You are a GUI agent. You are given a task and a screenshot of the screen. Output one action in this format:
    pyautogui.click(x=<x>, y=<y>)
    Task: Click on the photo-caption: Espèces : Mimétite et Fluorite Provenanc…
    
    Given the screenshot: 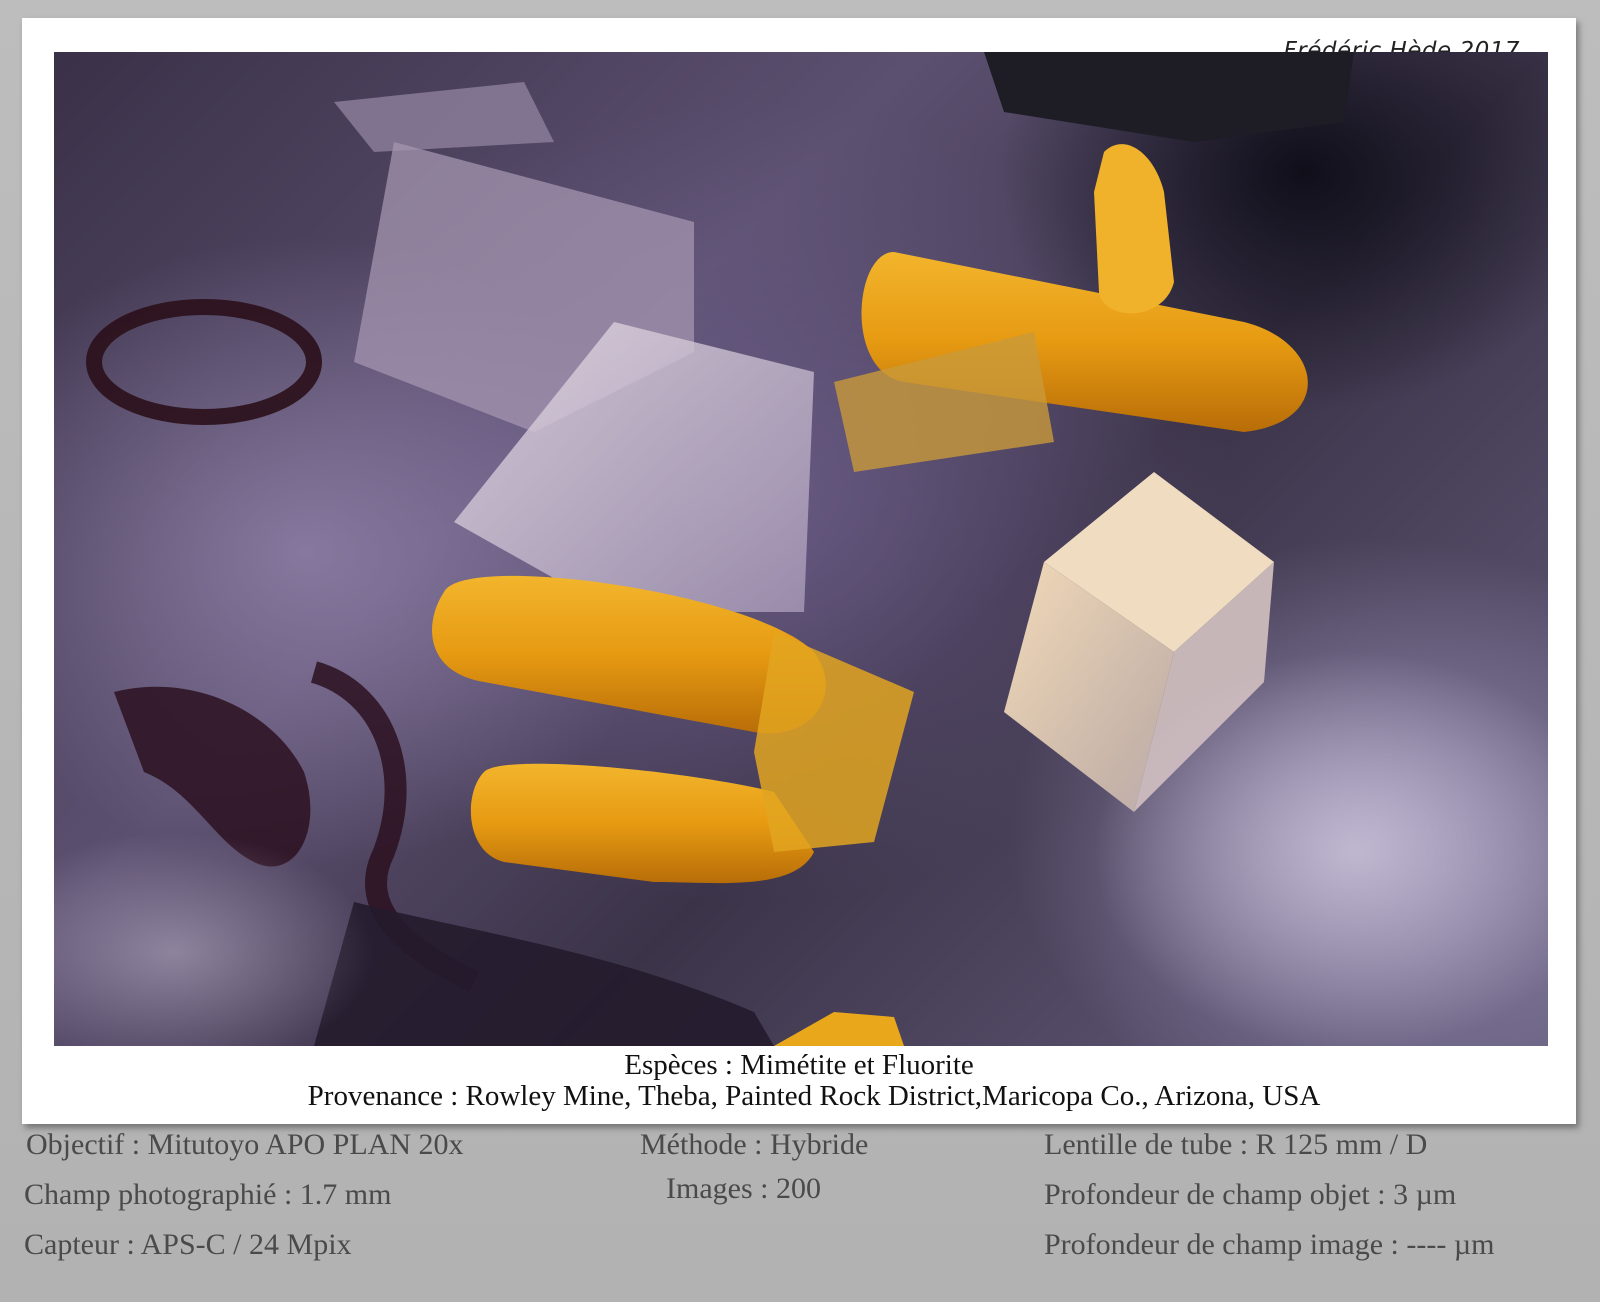 What is the action you would take?
    pyautogui.click(x=799, y=1081)
    